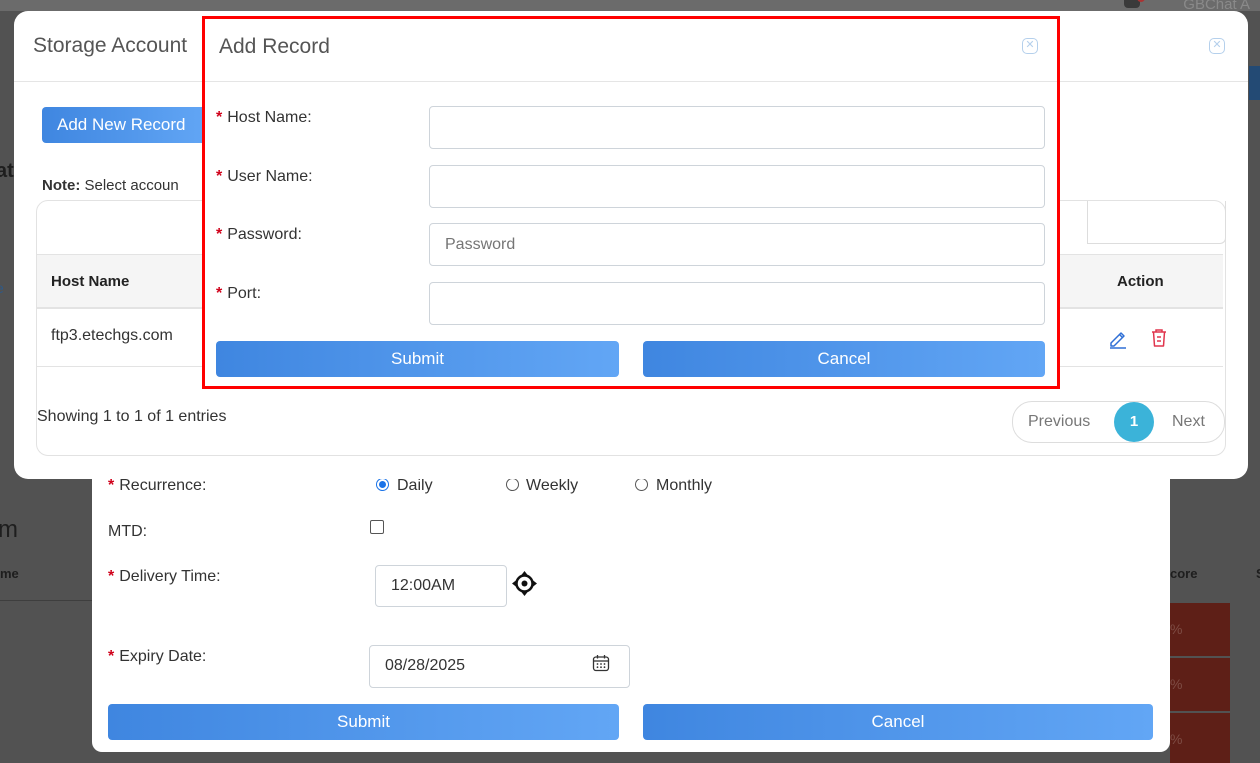  What do you see at coordinates (112, 335) in the screenshot?
I see `row-host-name: ftp3.etechgs.com` at bounding box center [112, 335].